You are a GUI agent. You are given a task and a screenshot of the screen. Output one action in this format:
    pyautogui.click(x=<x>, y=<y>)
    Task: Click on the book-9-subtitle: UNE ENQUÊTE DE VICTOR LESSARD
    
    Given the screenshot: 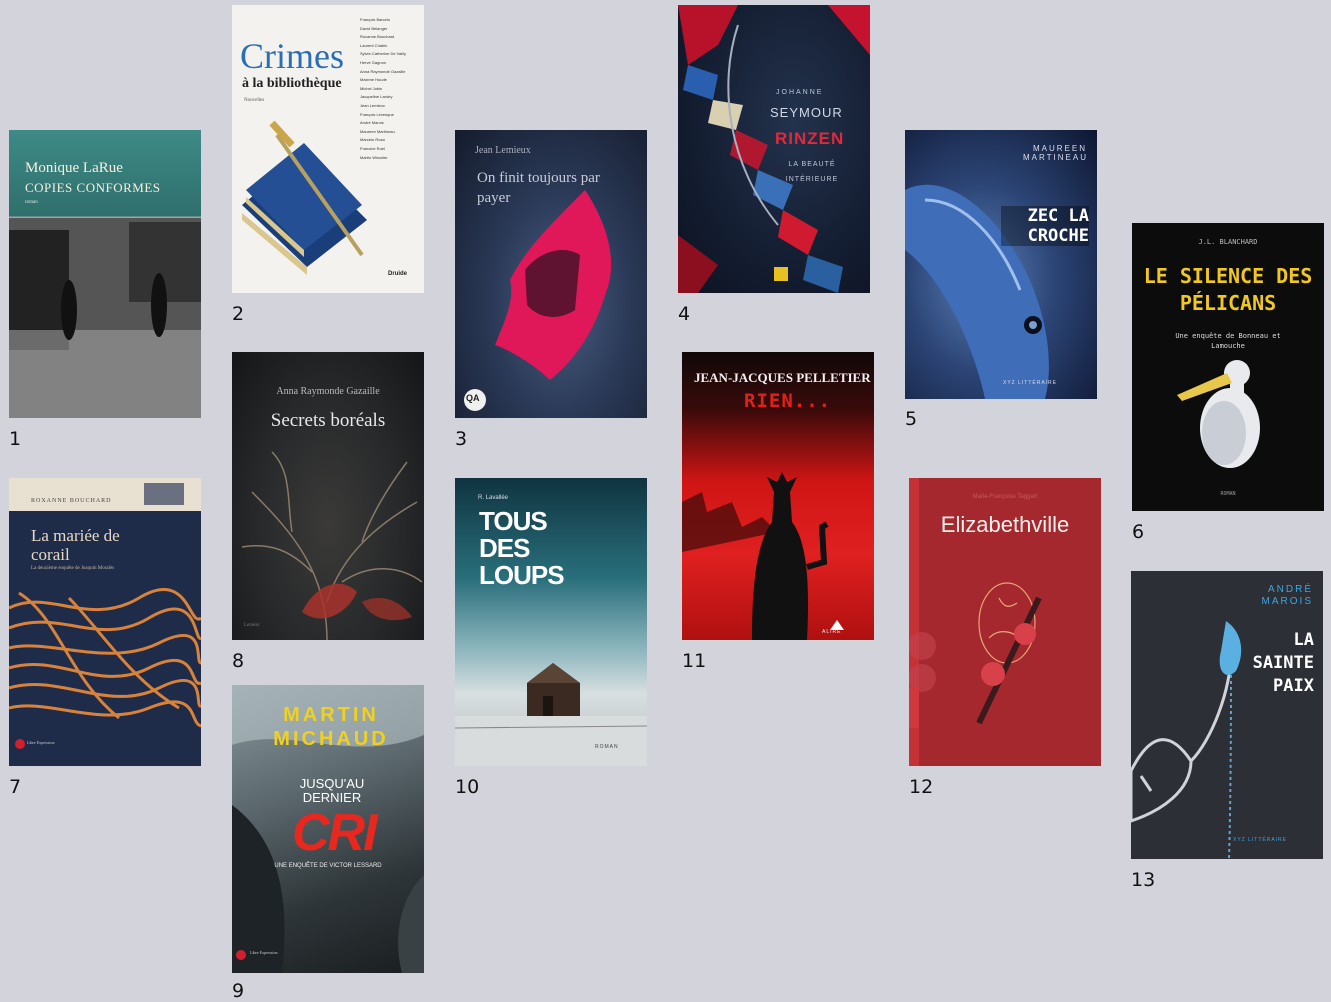 What is the action you would take?
    pyautogui.click(x=328, y=866)
    